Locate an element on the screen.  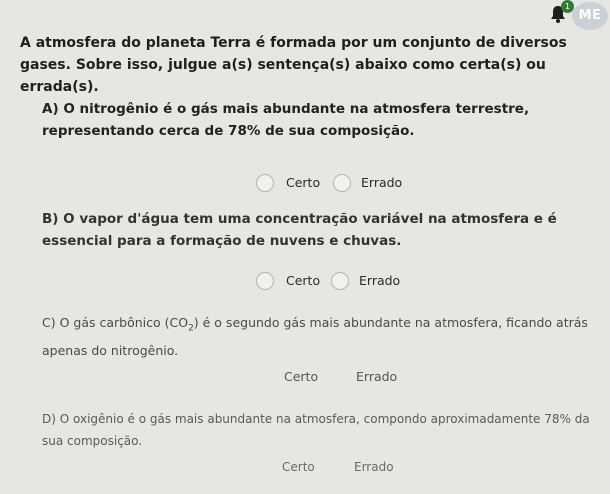
question-b-options: Certo Errado is located at coordinates (305, 282).